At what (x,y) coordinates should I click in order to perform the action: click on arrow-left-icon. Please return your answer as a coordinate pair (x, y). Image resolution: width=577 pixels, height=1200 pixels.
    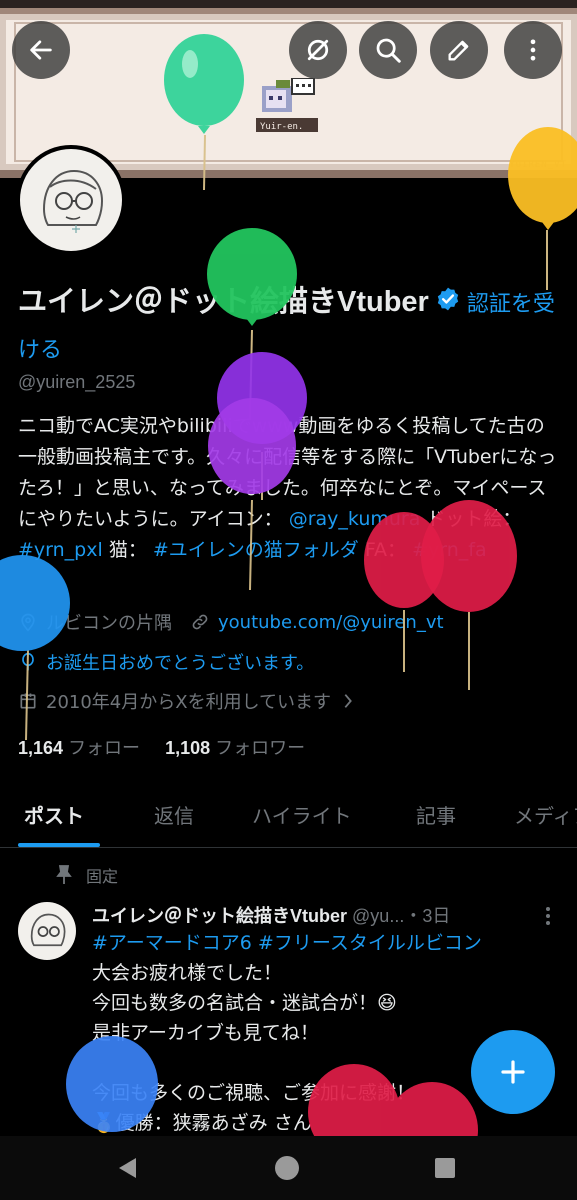
    Looking at the image, I should click on (41, 50).